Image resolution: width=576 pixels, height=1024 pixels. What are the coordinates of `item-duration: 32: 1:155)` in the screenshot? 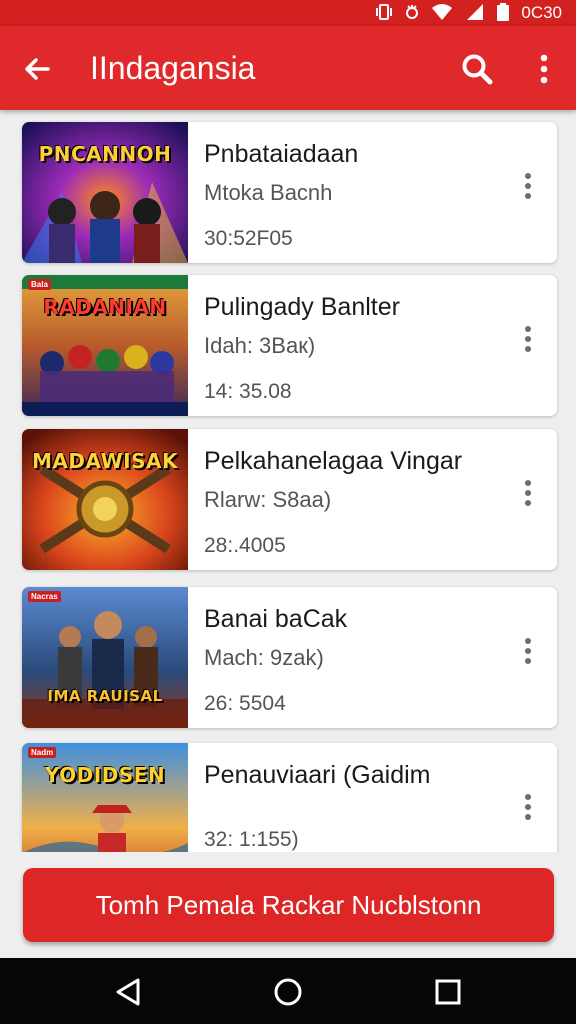 It's located at (251, 839).